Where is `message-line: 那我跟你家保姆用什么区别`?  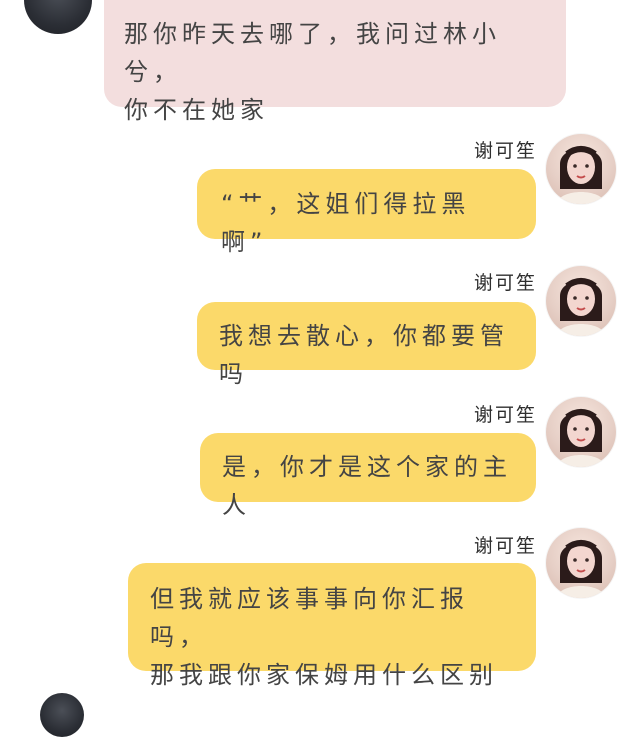
message-line: 那我跟你家保姆用什么区别 is located at coordinates (324, 675).